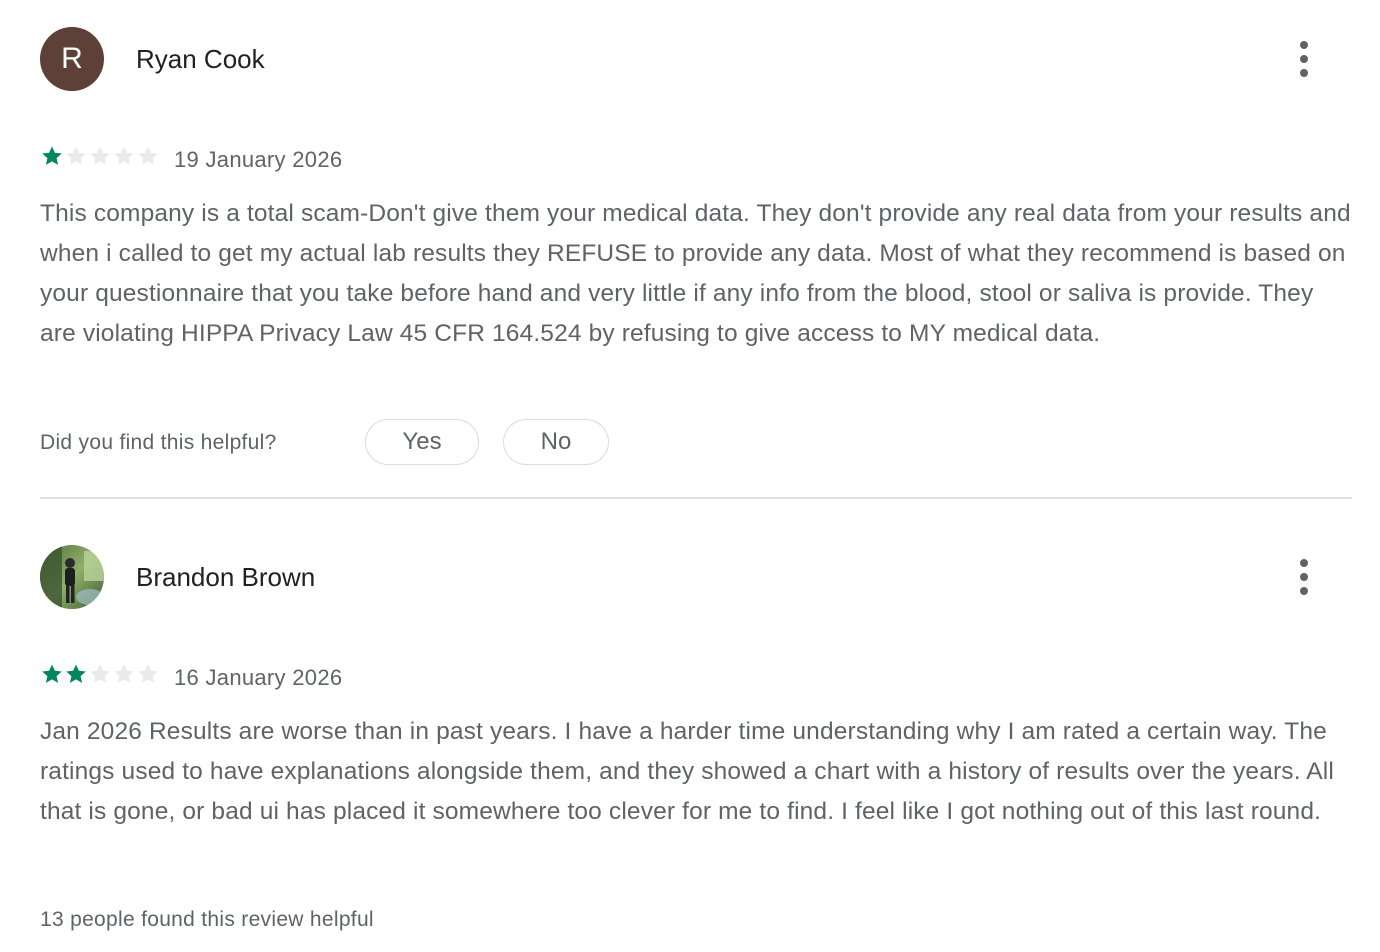 The image size is (1380, 952). Describe the element at coordinates (422, 442) in the screenshot. I see `helpful-yes-button: Yes` at that location.